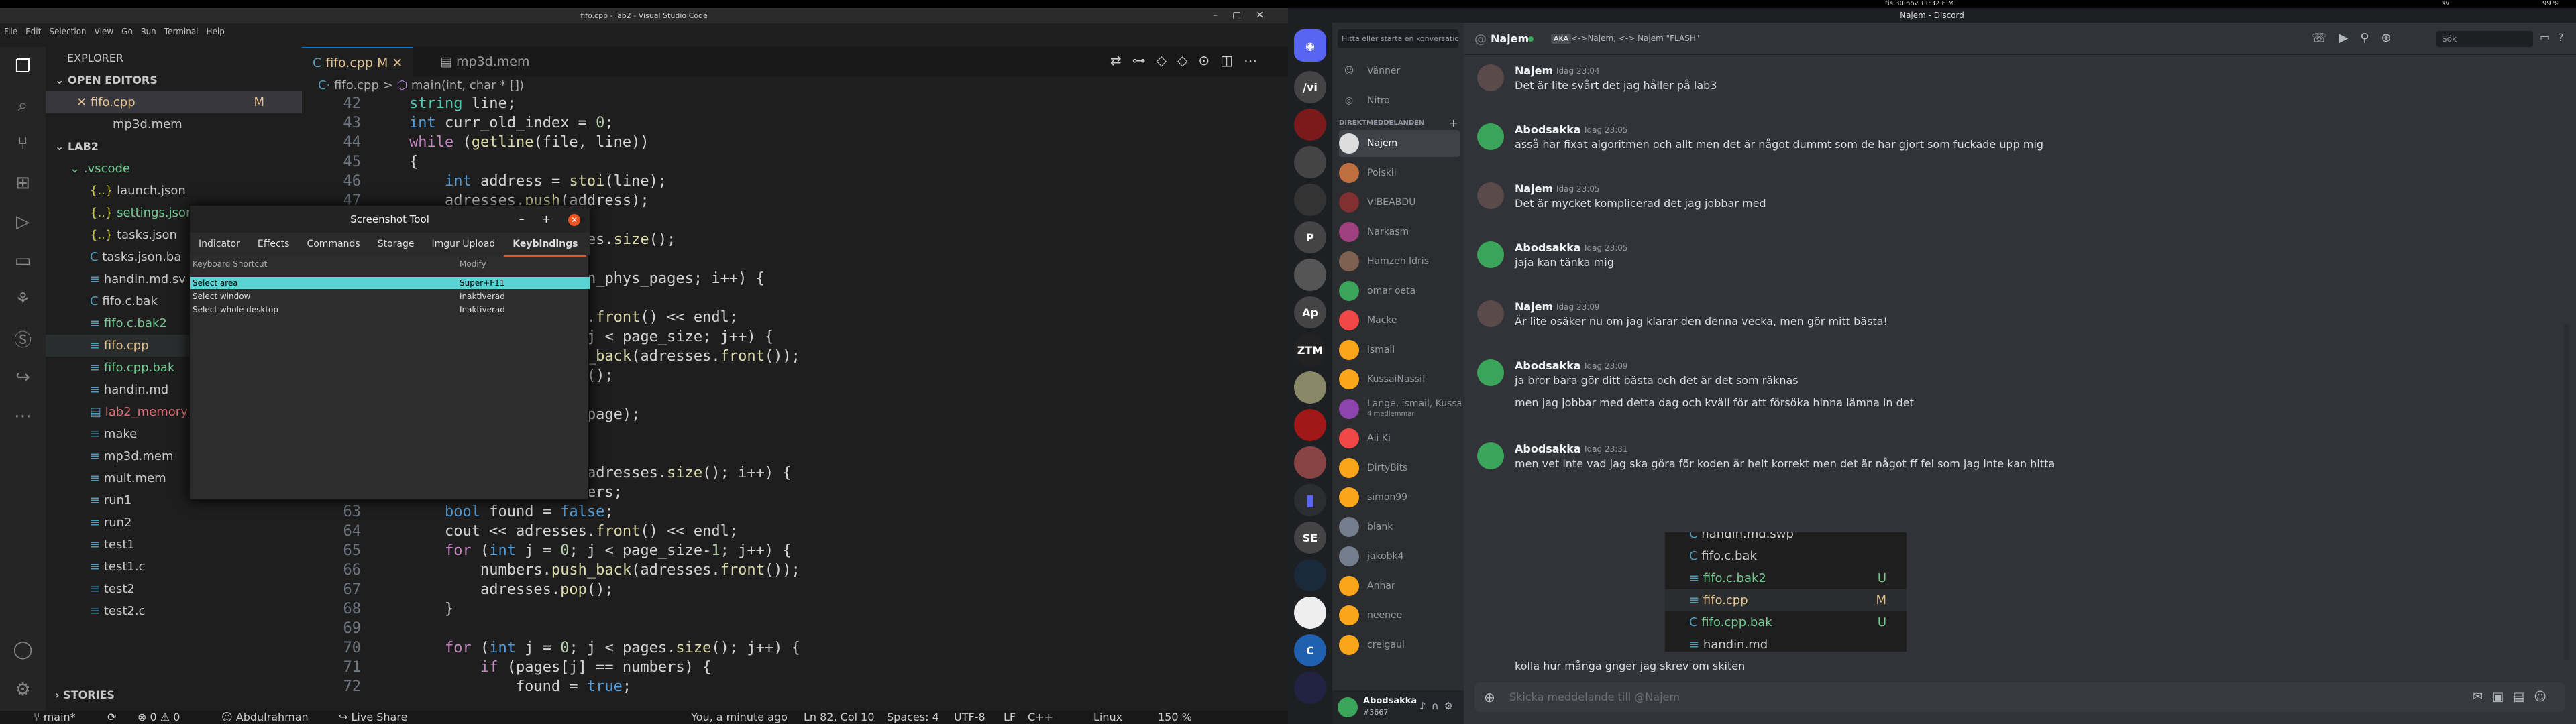  What do you see at coordinates (1453, 123) in the screenshot?
I see `add-dm-icon: +` at bounding box center [1453, 123].